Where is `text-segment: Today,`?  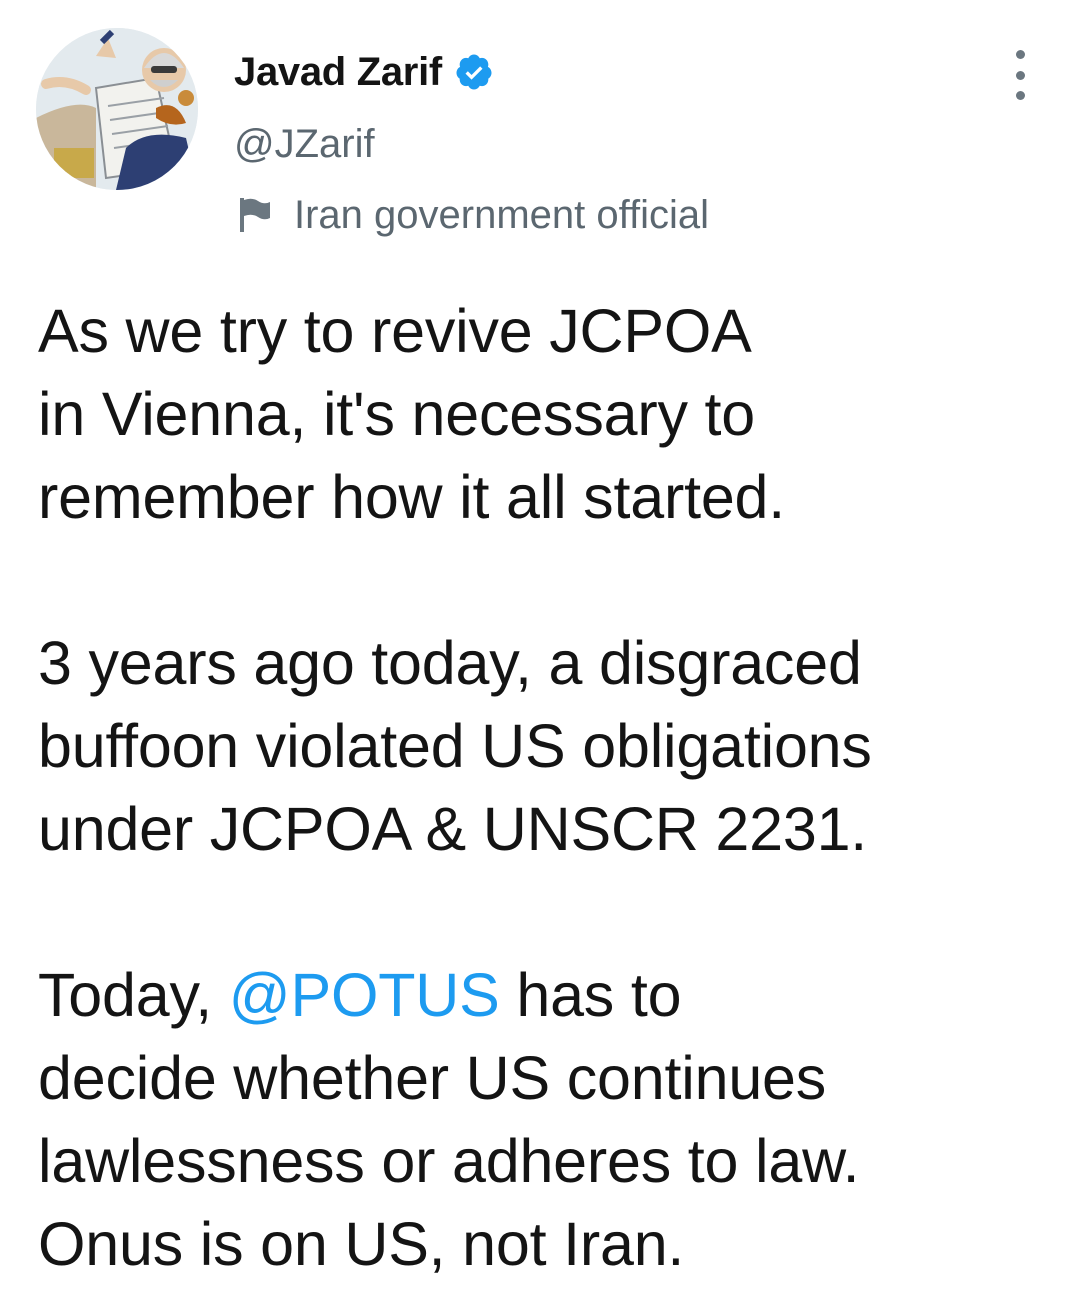
text-segment: Today, is located at coordinates (133, 995).